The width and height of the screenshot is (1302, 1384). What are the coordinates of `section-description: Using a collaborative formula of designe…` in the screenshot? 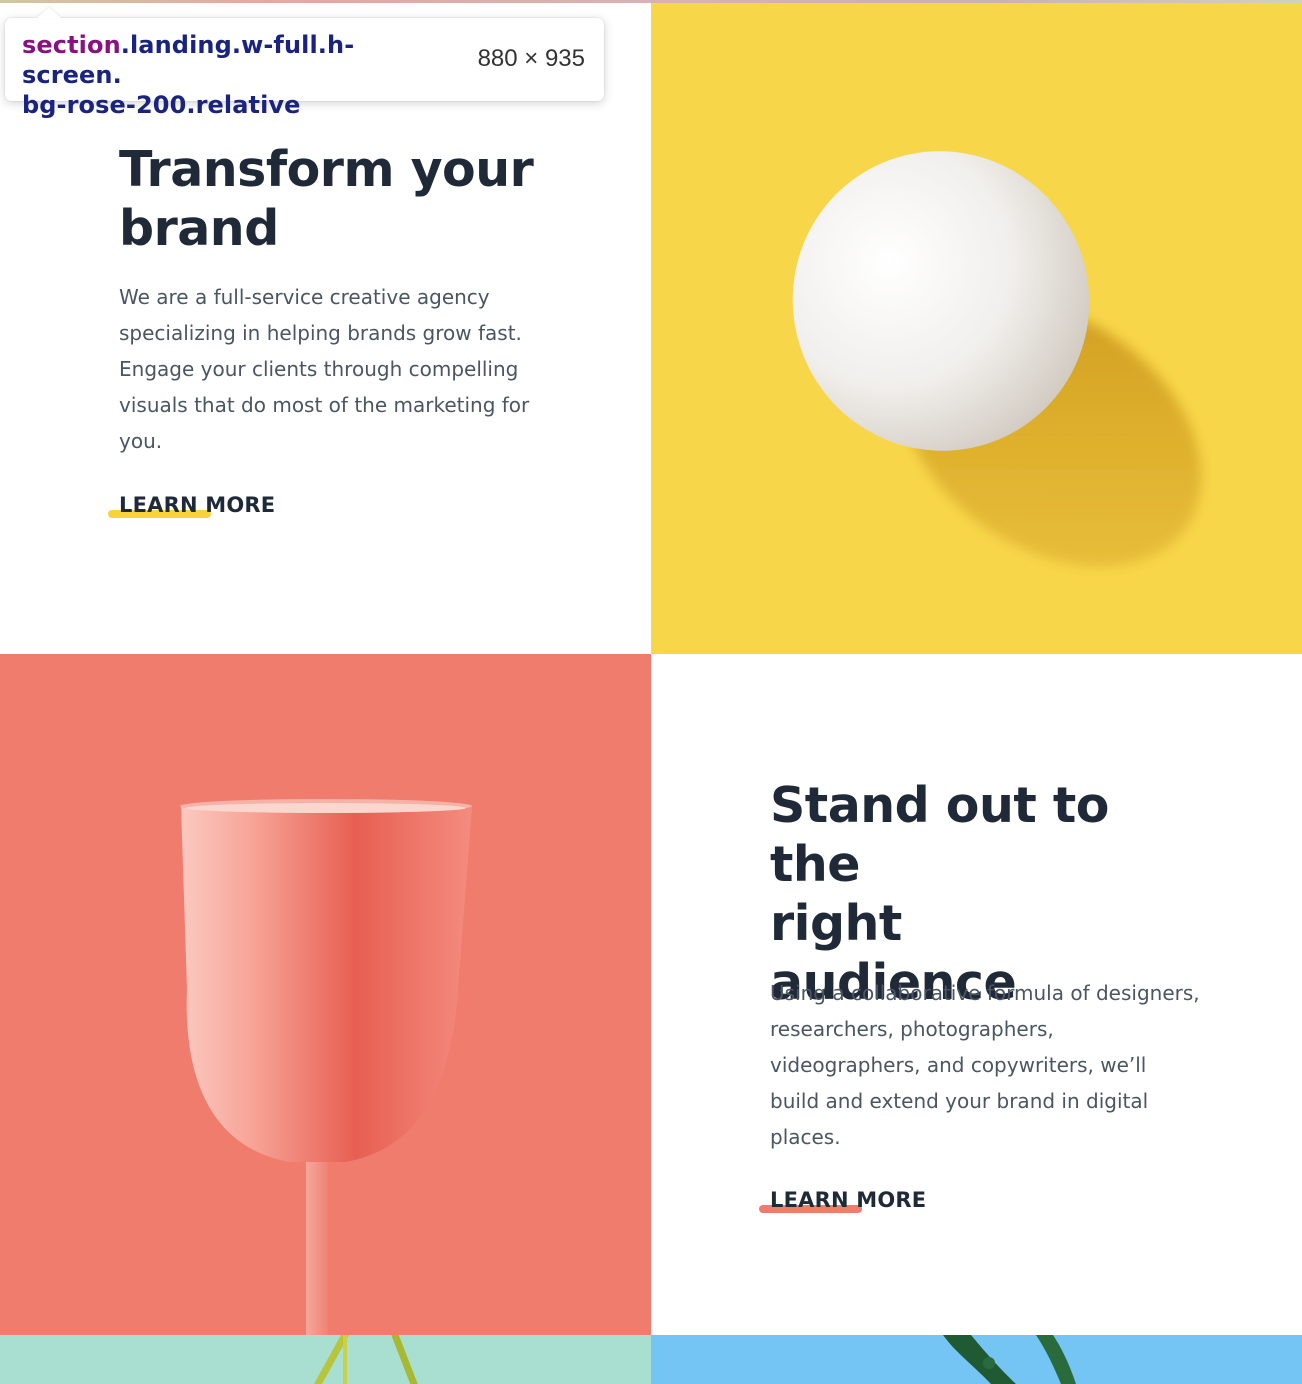 It's located at (985, 1065).